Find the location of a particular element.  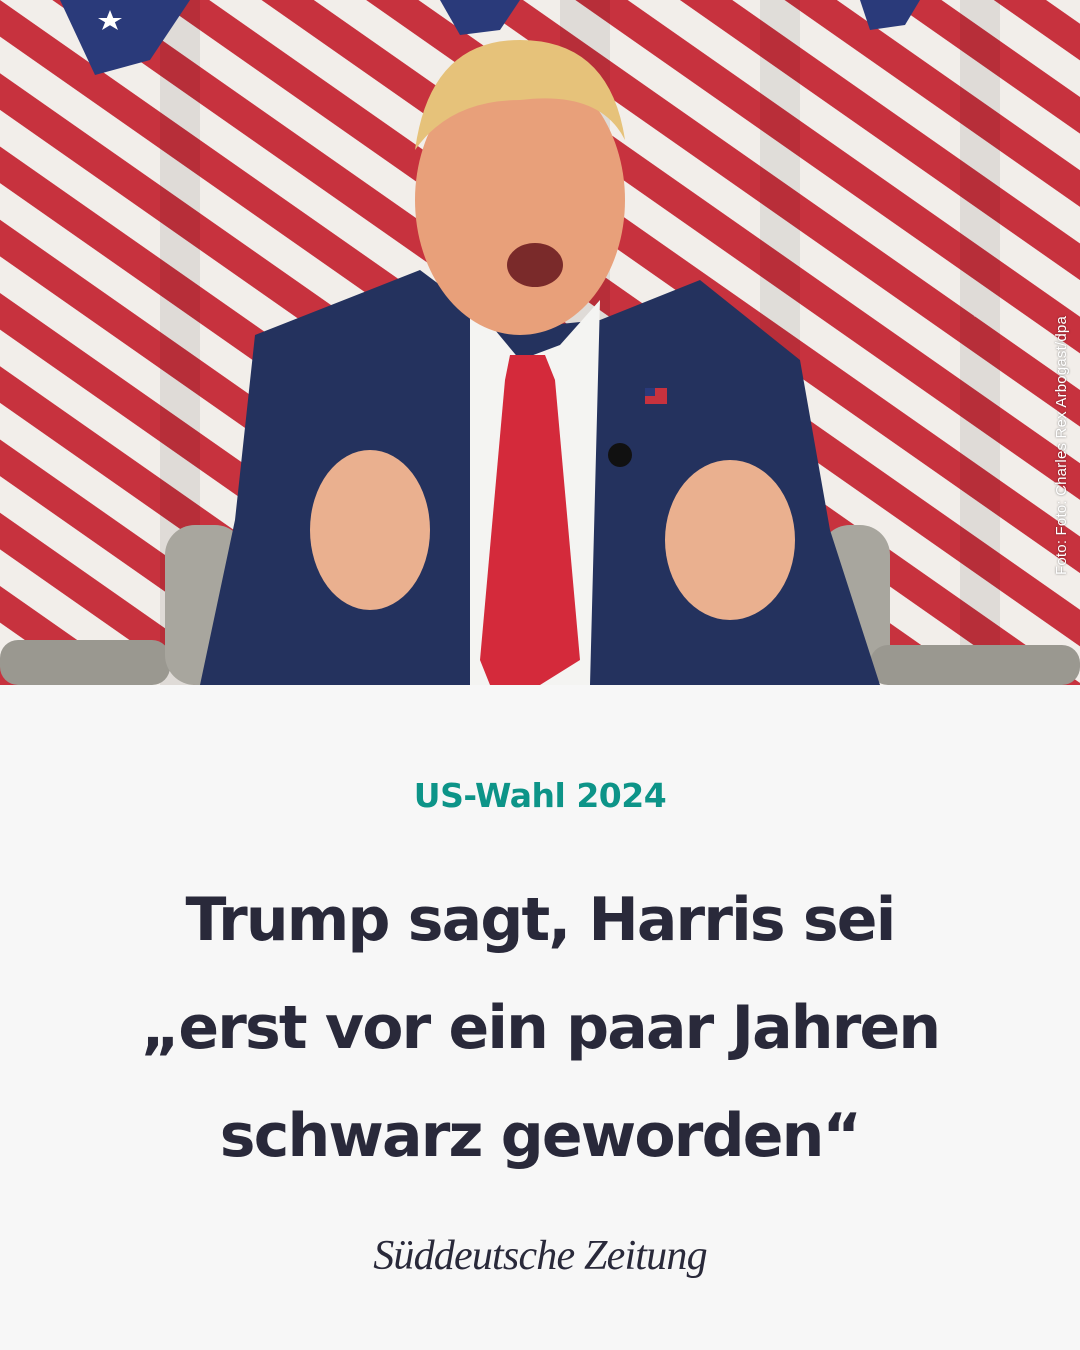

headline-line: schwarz geworden“ is located at coordinates (540, 1136).